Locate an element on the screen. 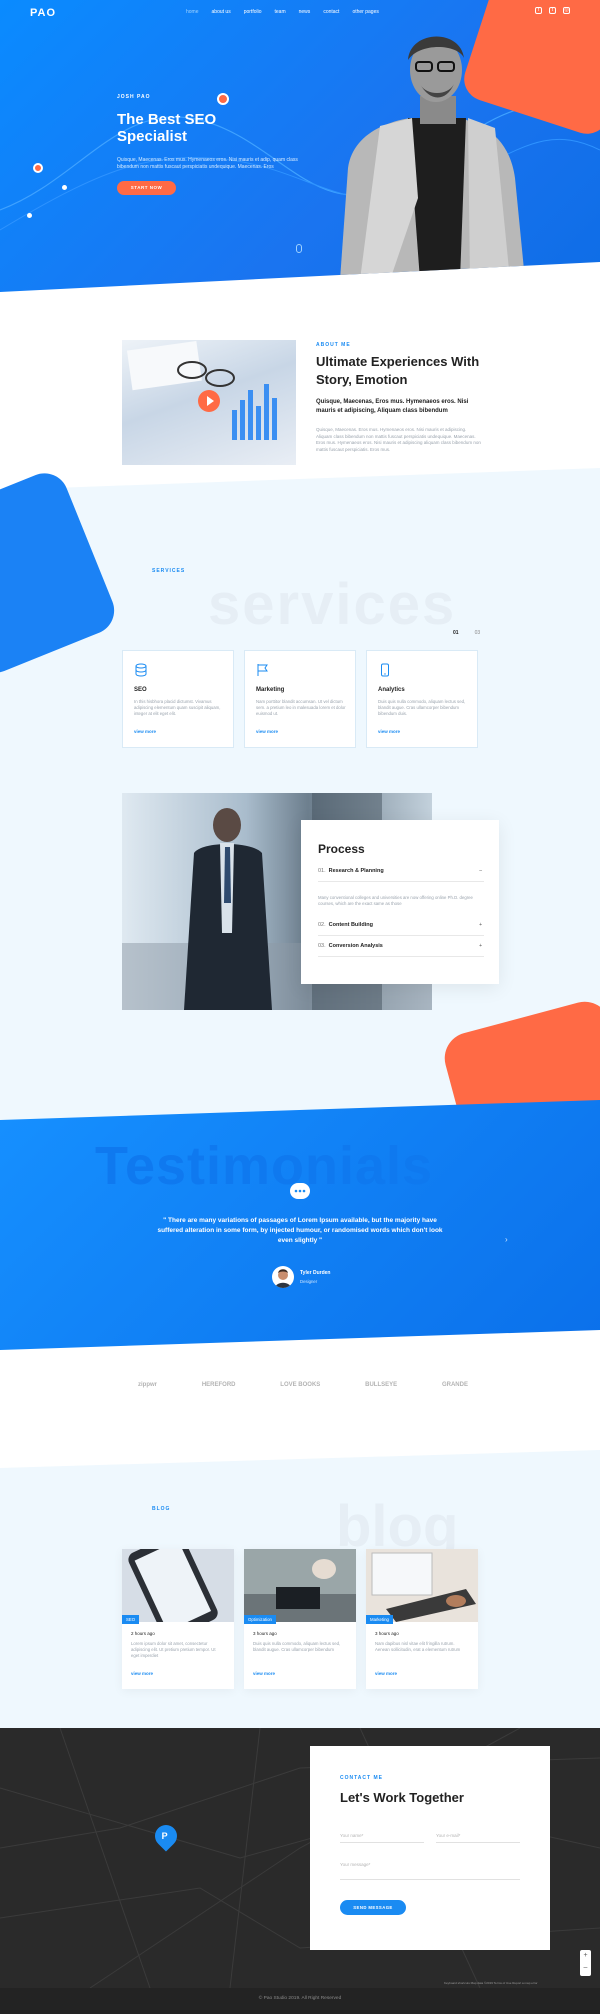 Image resolution: width=600 pixels, height=2014 pixels. social-links: f t ◎ is located at coordinates (552, 10).